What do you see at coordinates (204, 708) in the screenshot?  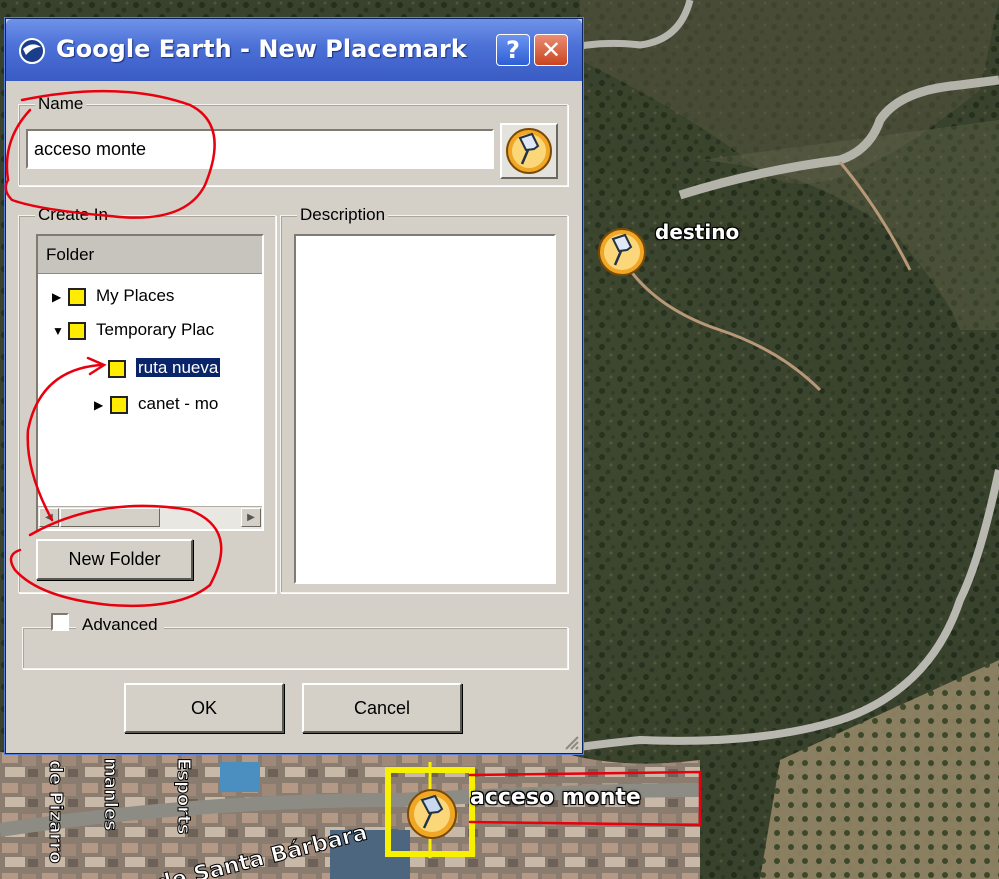 I see `ok-button: OK` at bounding box center [204, 708].